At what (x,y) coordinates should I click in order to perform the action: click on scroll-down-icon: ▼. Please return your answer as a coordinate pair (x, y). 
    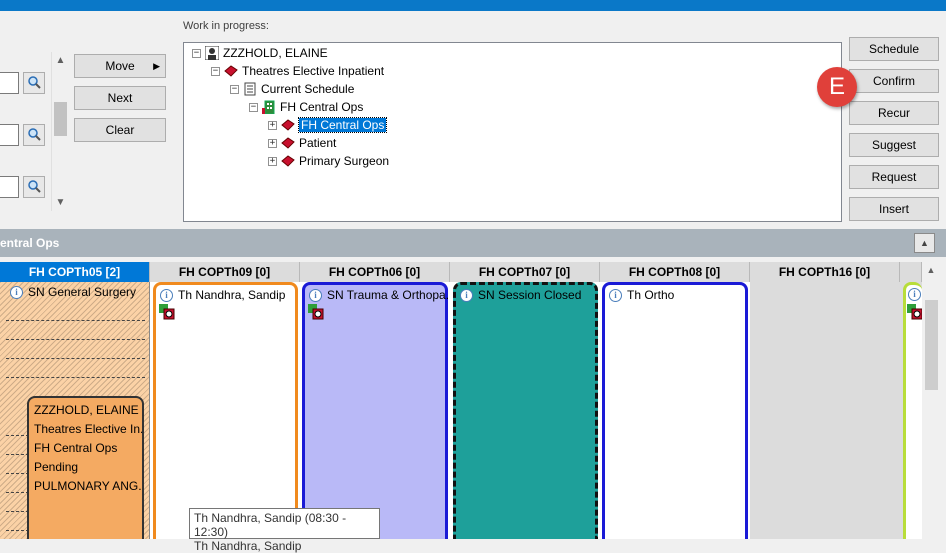
    Looking at the image, I should click on (60, 202).